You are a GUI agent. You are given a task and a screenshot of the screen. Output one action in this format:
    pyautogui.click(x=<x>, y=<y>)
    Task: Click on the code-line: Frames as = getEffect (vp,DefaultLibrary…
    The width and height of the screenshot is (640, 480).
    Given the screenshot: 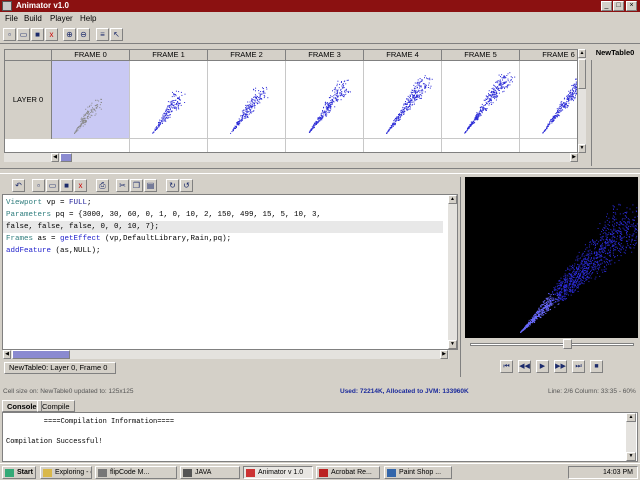 What is the action you would take?
    pyautogui.click(x=226, y=239)
    